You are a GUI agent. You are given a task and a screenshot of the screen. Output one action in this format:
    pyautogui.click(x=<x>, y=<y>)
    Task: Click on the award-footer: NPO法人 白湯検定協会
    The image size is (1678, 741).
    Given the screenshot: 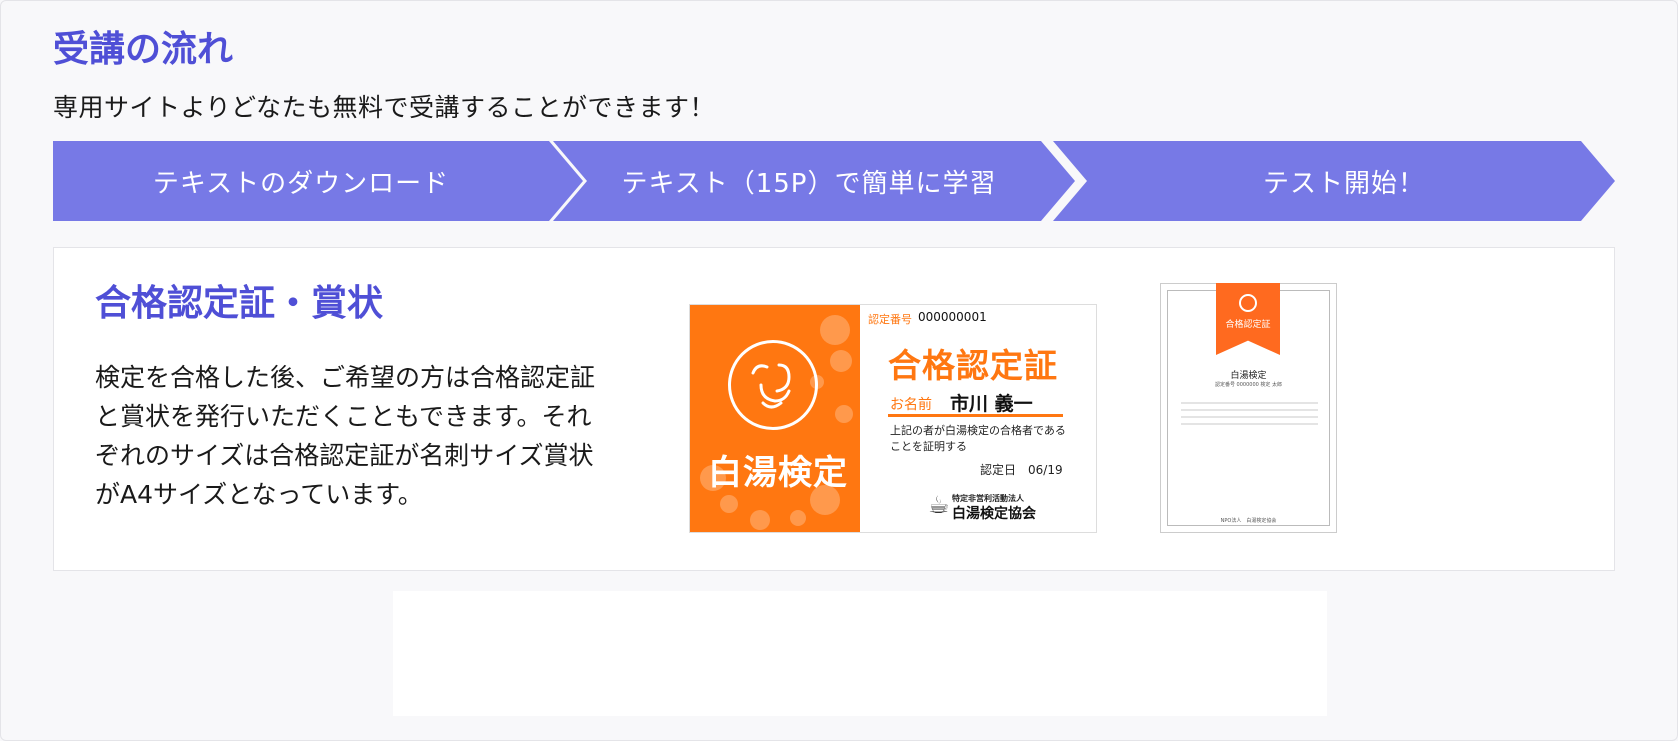 What is the action you would take?
    pyautogui.click(x=1248, y=521)
    